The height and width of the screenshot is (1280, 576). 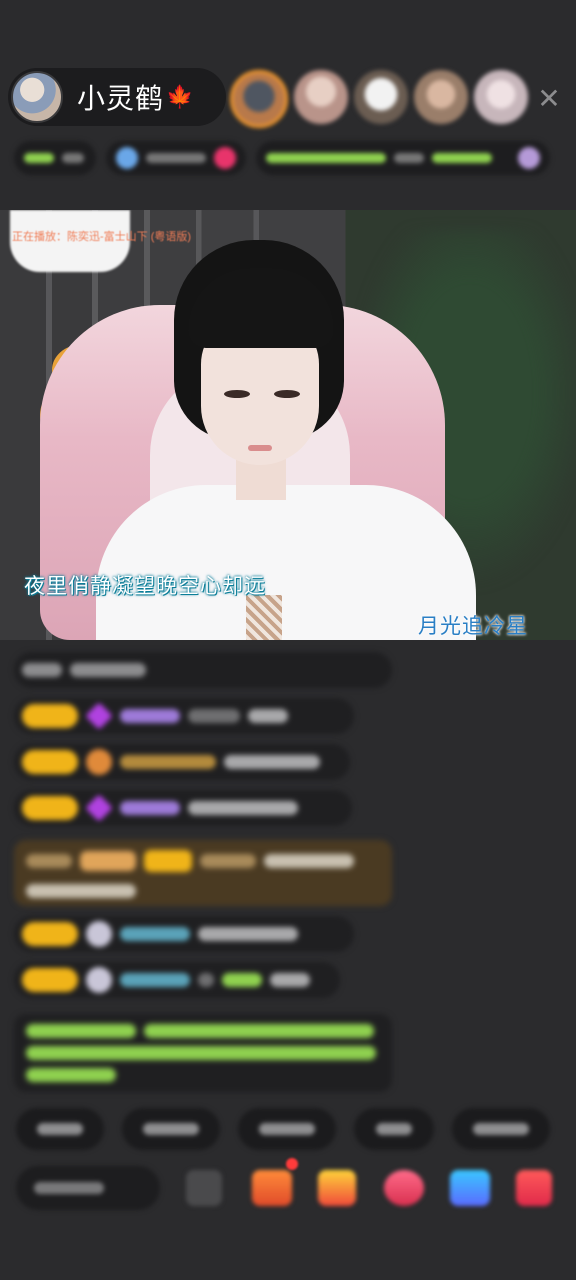 What do you see at coordinates (470, 1188) in the screenshot?
I see `share-icon` at bounding box center [470, 1188].